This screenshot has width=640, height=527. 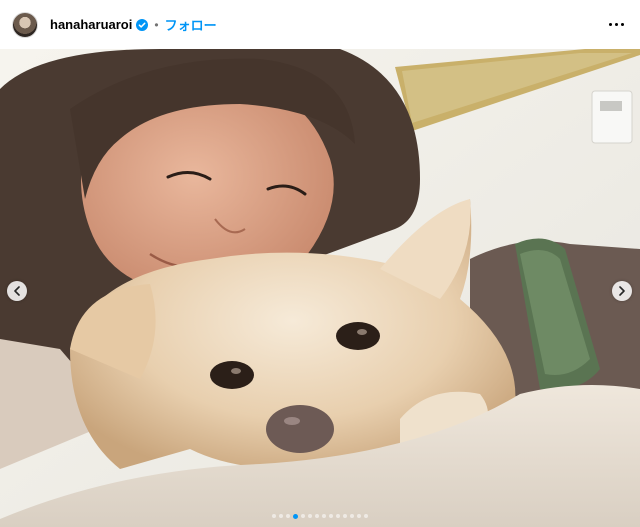 What do you see at coordinates (320, 516) in the screenshot?
I see `carousel-indicator` at bounding box center [320, 516].